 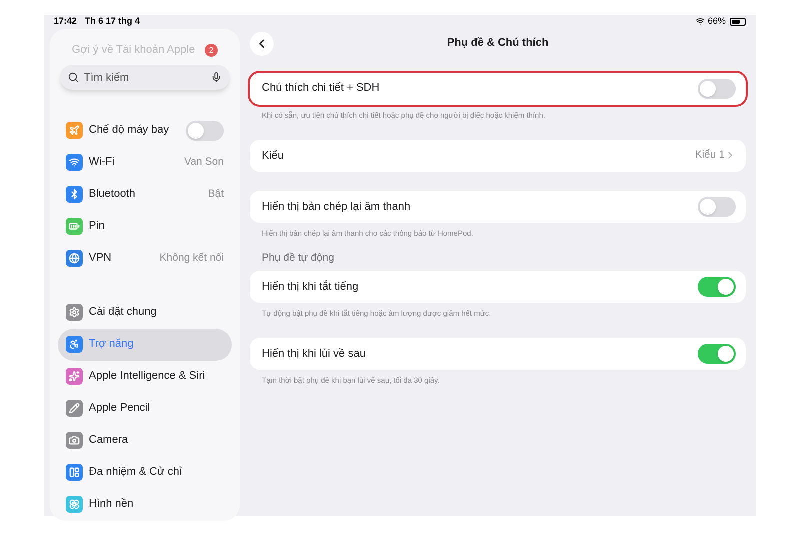 I want to click on row-value: Kiểu 1, so click(x=710, y=155).